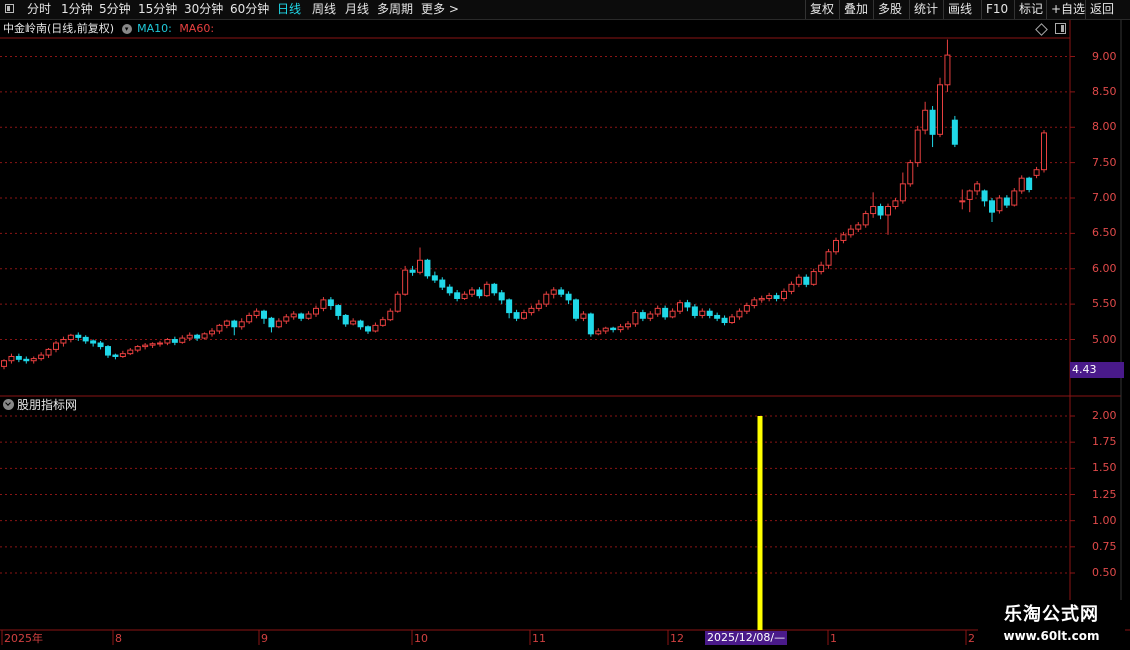  Describe the element at coordinates (1104, 520) in the screenshot. I see `indicator-tick-label: 1.00` at that location.